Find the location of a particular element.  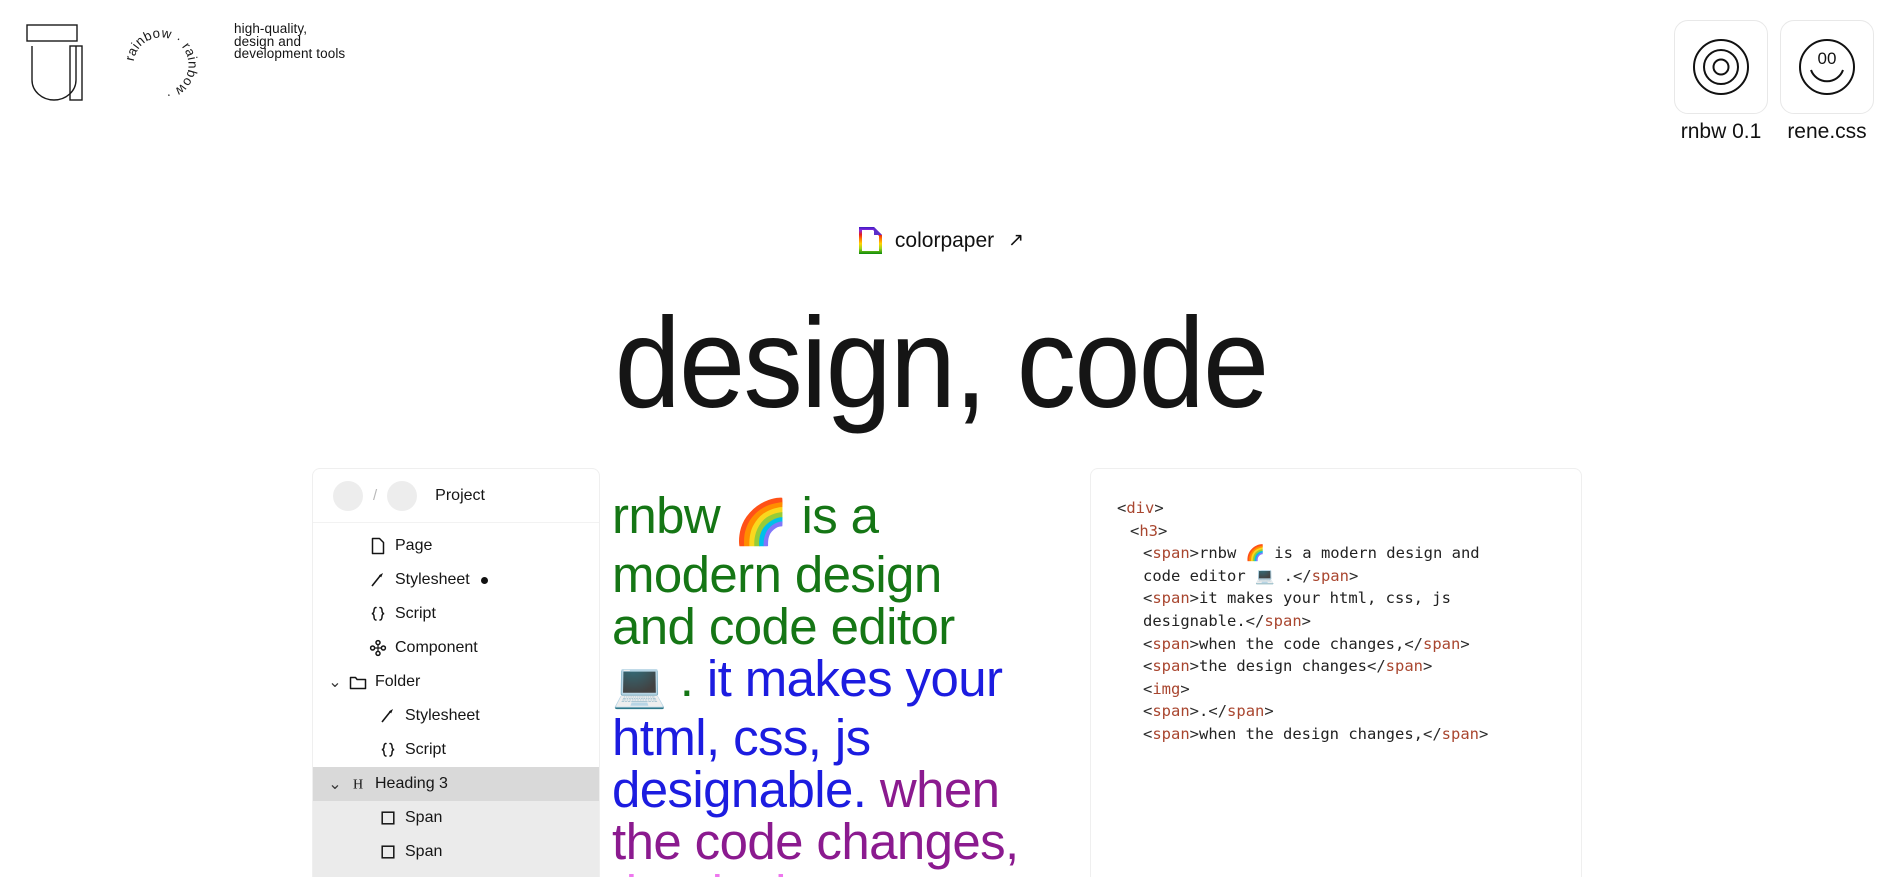

breadcrumb: / Project is located at coordinates (456, 496).